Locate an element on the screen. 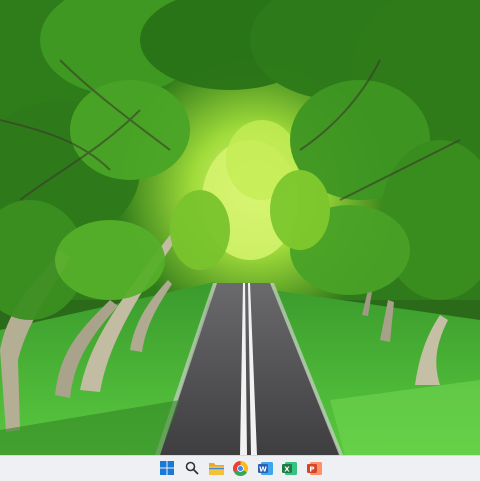 Image resolution: width=480 pixels, height=481 pixels. powerpoint-icon: P is located at coordinates (314, 468).